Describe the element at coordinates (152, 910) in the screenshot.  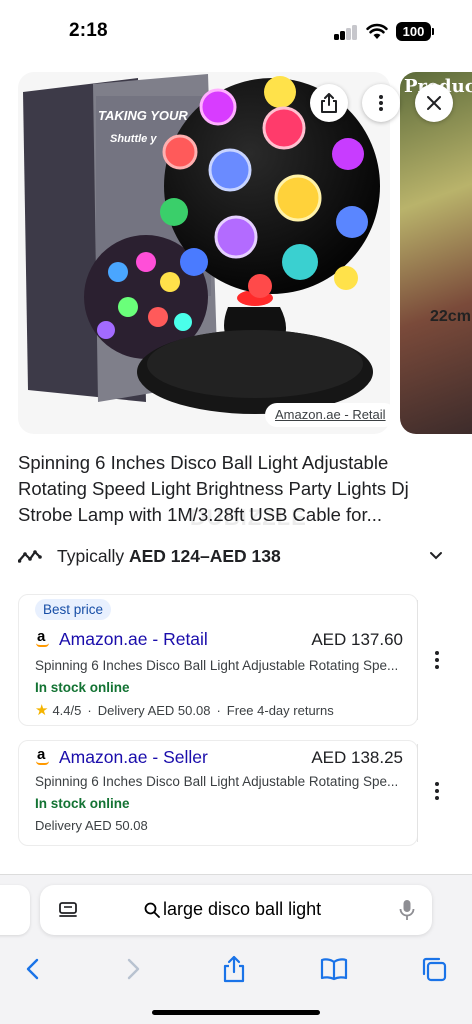
I see `search-icon` at that location.